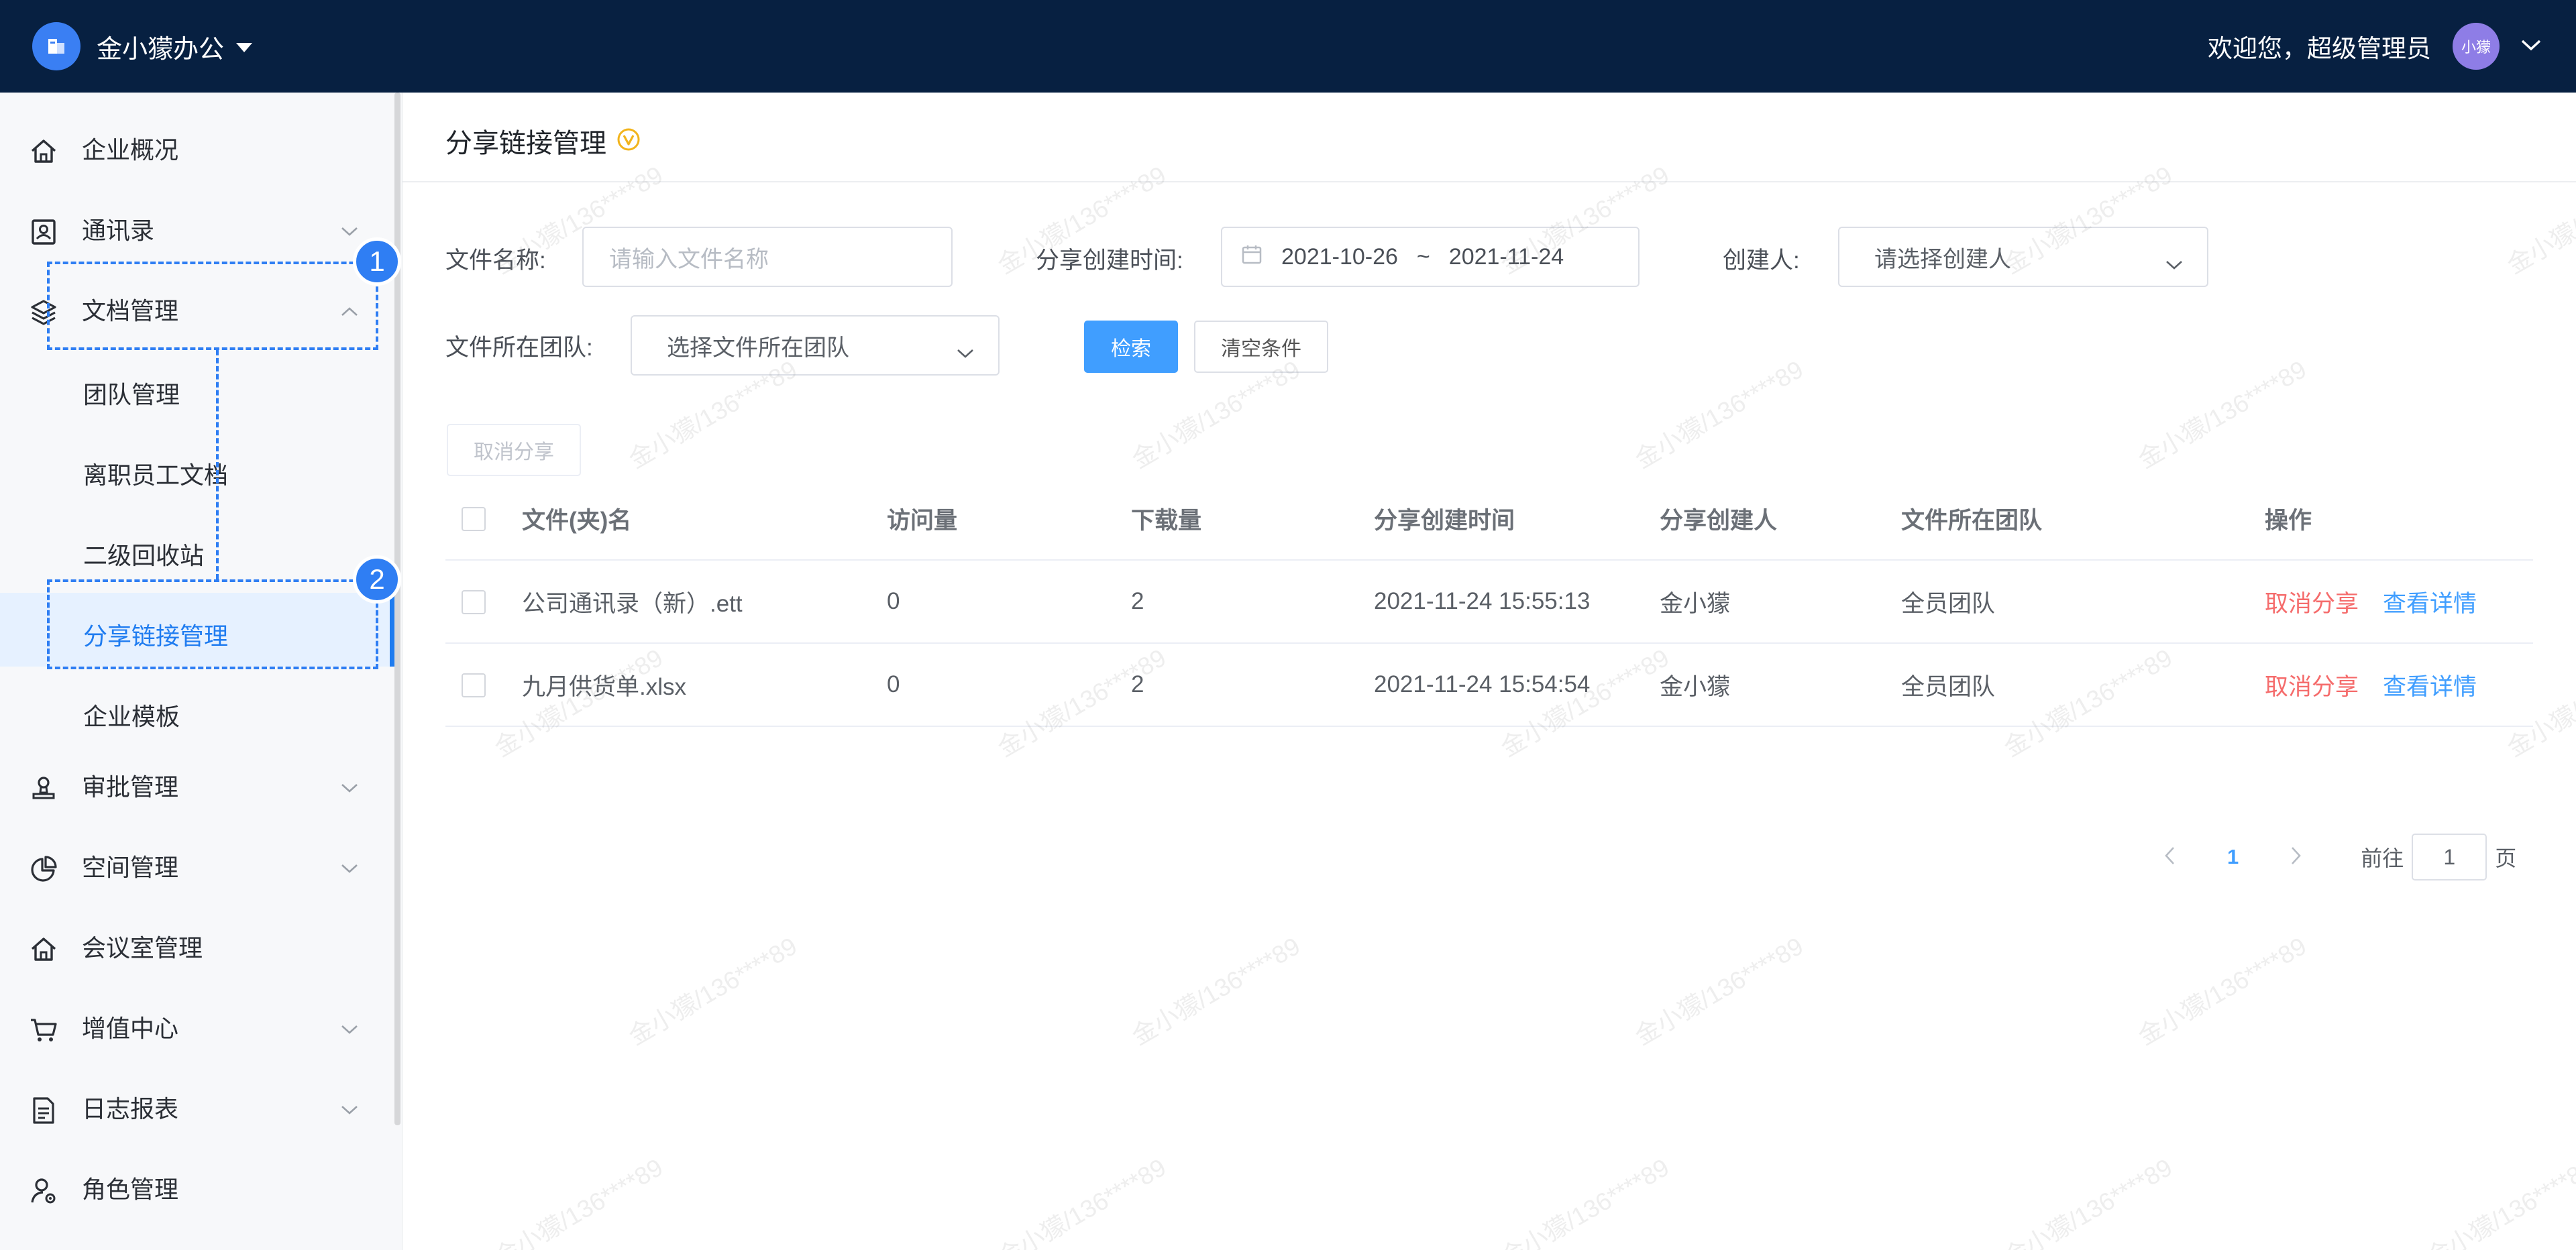  What do you see at coordinates (2382, 858) in the screenshot?
I see `goto-label: 前往` at bounding box center [2382, 858].